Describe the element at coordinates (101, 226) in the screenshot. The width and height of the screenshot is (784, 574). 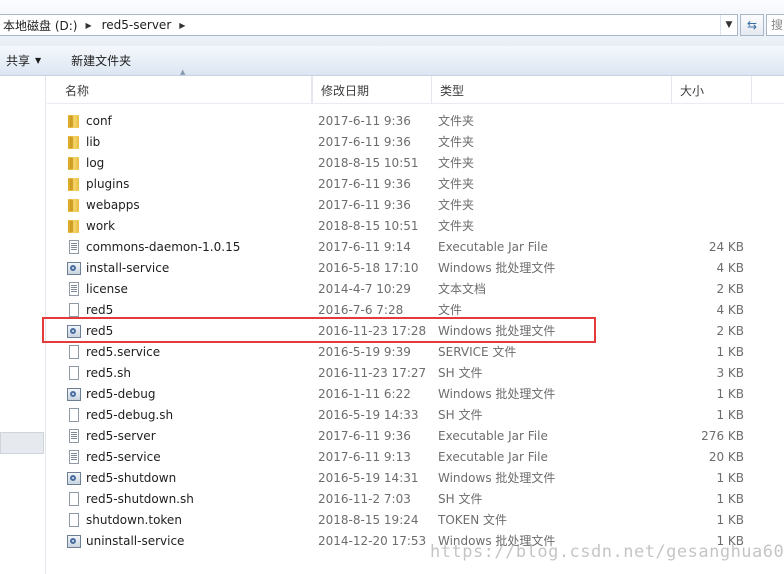
I see `file-name: work` at that location.